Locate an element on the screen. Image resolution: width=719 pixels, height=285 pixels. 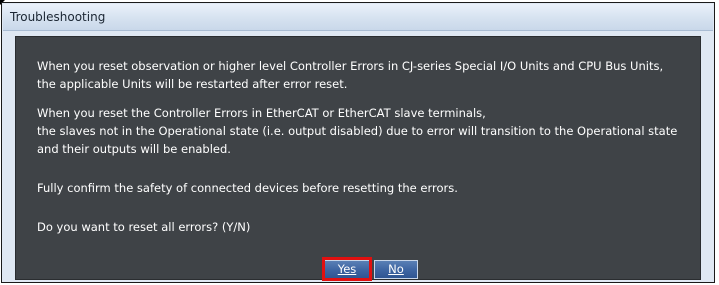
no-button: No is located at coordinates (396, 269).